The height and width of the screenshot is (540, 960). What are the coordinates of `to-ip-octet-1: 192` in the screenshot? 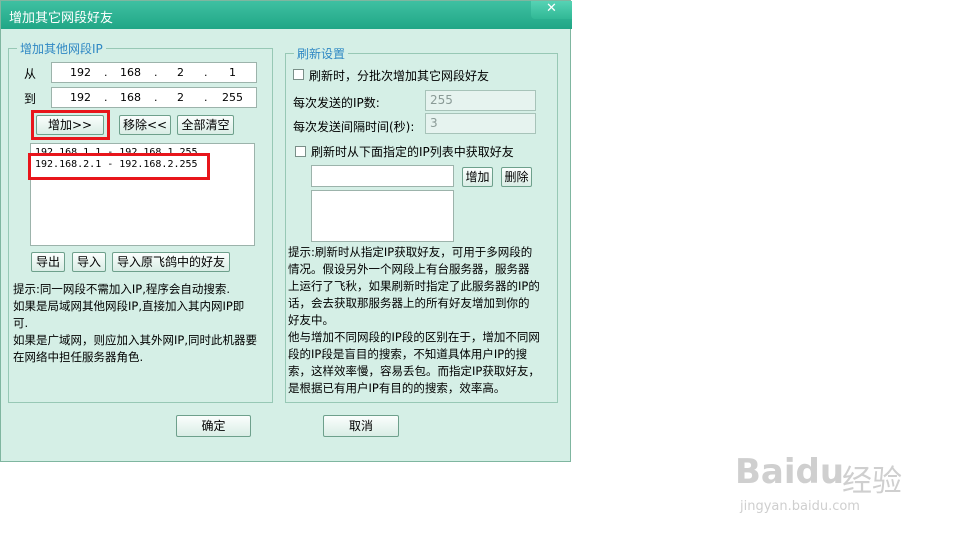 It's located at (80, 97).